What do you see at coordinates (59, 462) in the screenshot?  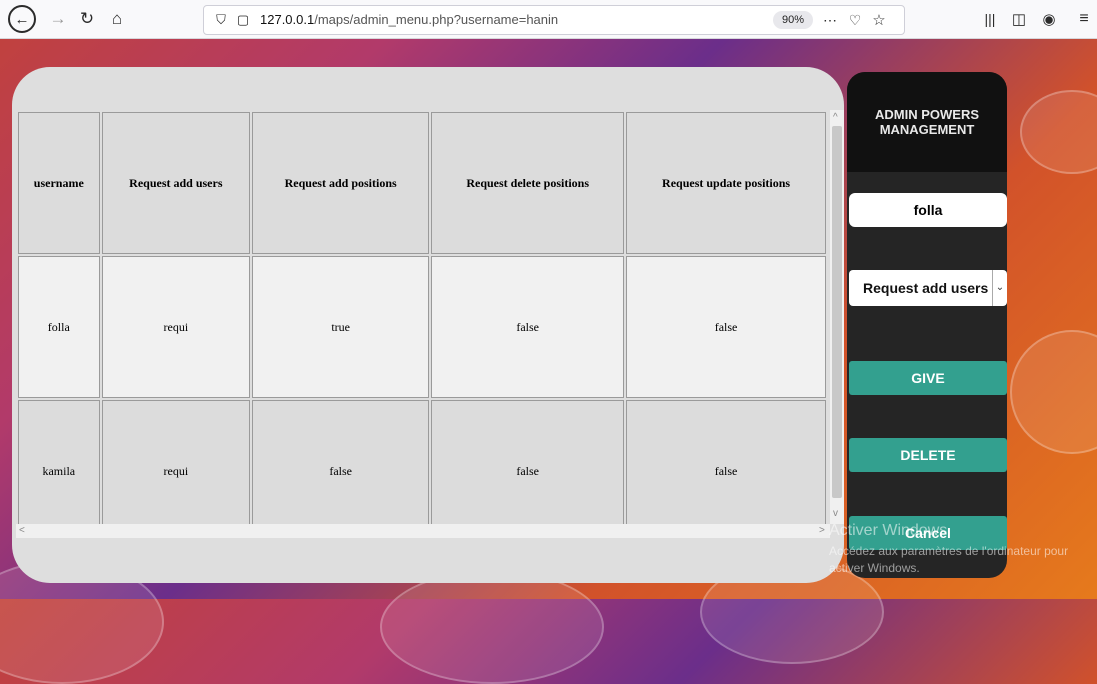 I see `table-cell: kamila` at bounding box center [59, 462].